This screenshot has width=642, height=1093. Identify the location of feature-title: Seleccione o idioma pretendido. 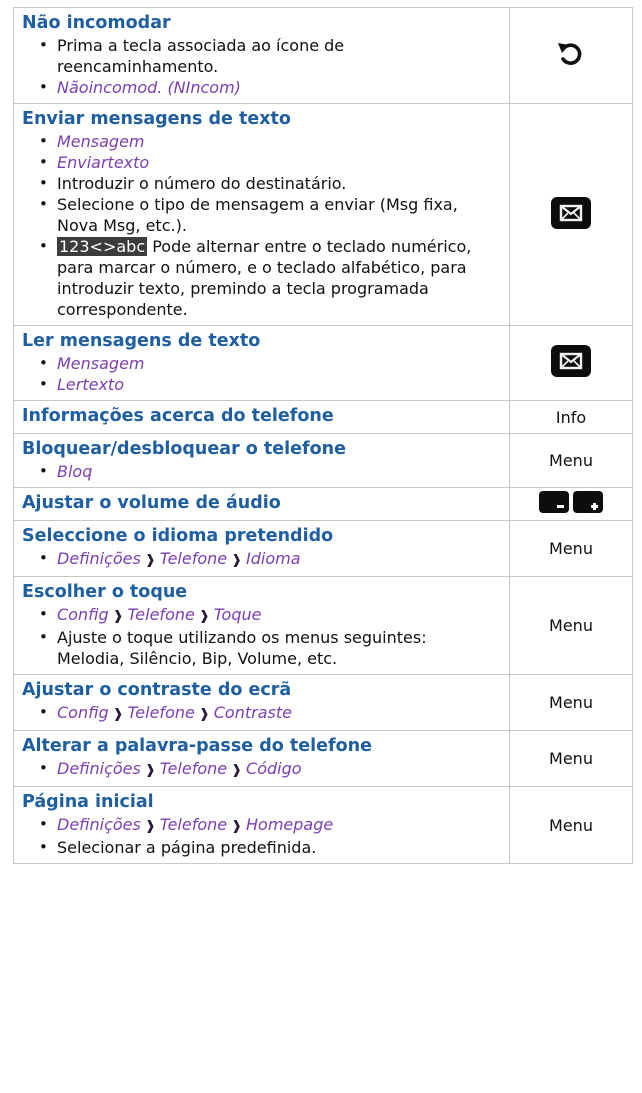
(178, 536).